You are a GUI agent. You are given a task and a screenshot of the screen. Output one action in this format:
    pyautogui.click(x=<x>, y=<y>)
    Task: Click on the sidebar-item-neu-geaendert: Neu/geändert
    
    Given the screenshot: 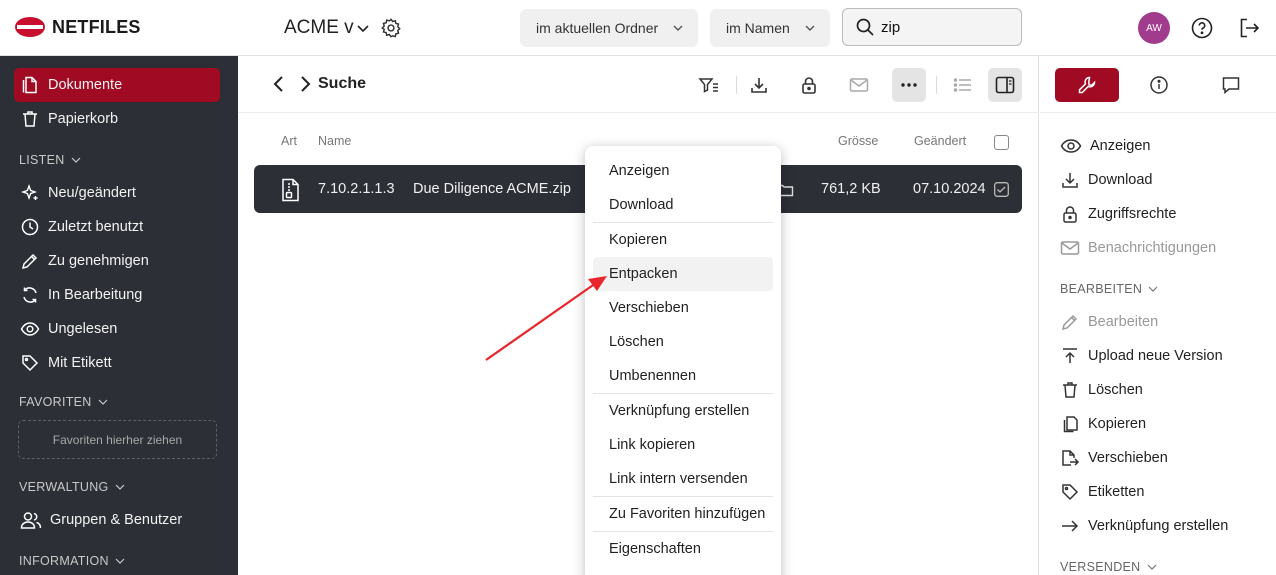 What is the action you would take?
    pyautogui.click(x=117, y=193)
    